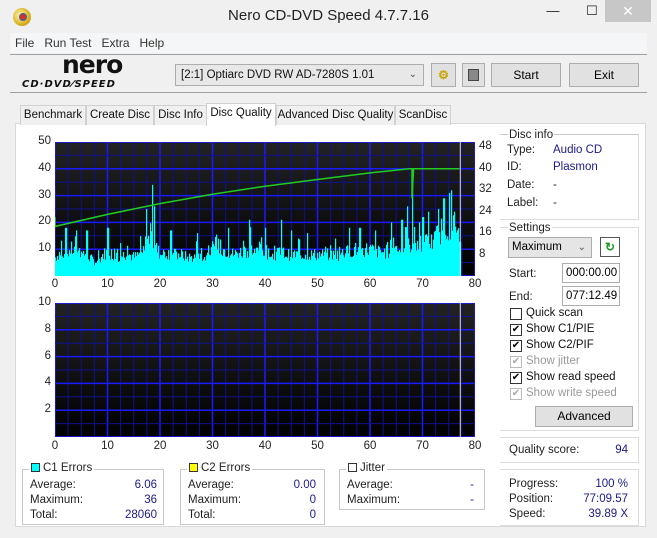 The height and width of the screenshot is (538, 657). Describe the element at coordinates (370, 485) in the screenshot. I see `jitter-average-label: Average:` at that location.